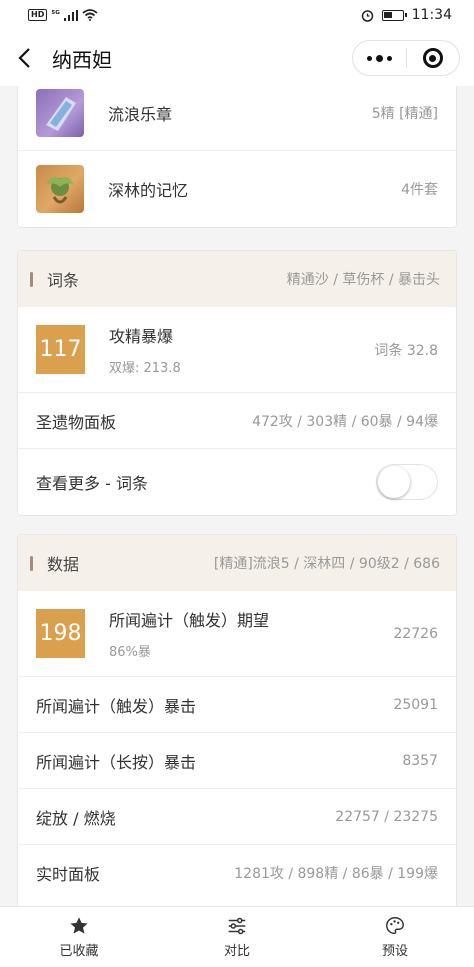 Image resolution: width=474 pixels, height=967 pixels. I want to click on item-detail: 4件套, so click(419, 190).